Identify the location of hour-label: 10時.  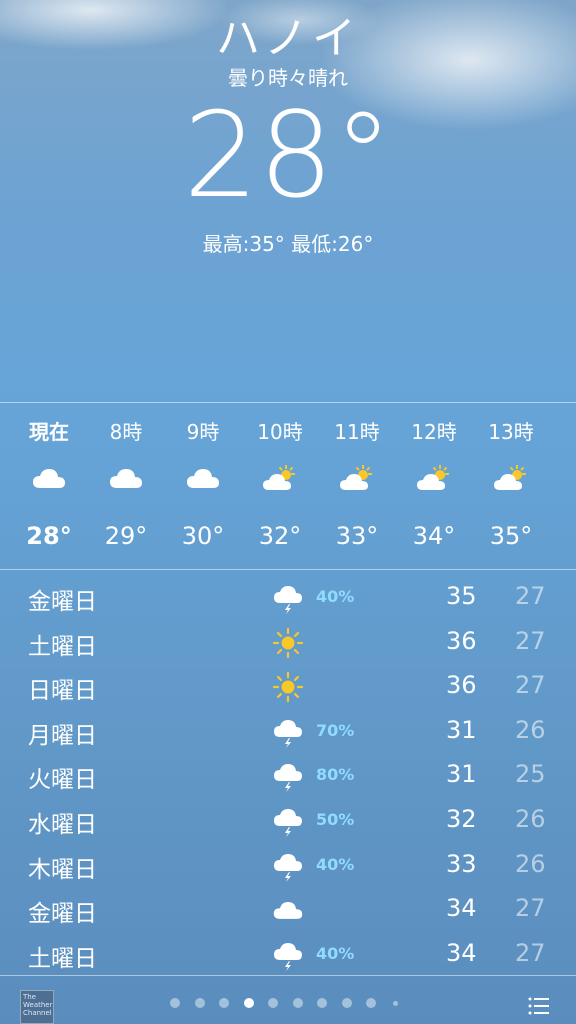
(280, 432).